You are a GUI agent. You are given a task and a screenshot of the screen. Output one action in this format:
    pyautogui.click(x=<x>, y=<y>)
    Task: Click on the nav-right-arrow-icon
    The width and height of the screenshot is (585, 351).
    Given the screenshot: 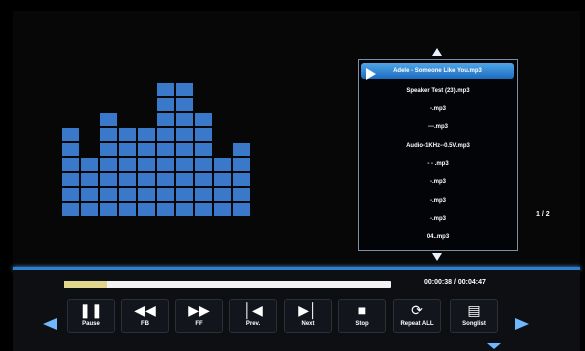 What is the action you would take?
    pyautogui.click(x=522, y=324)
    